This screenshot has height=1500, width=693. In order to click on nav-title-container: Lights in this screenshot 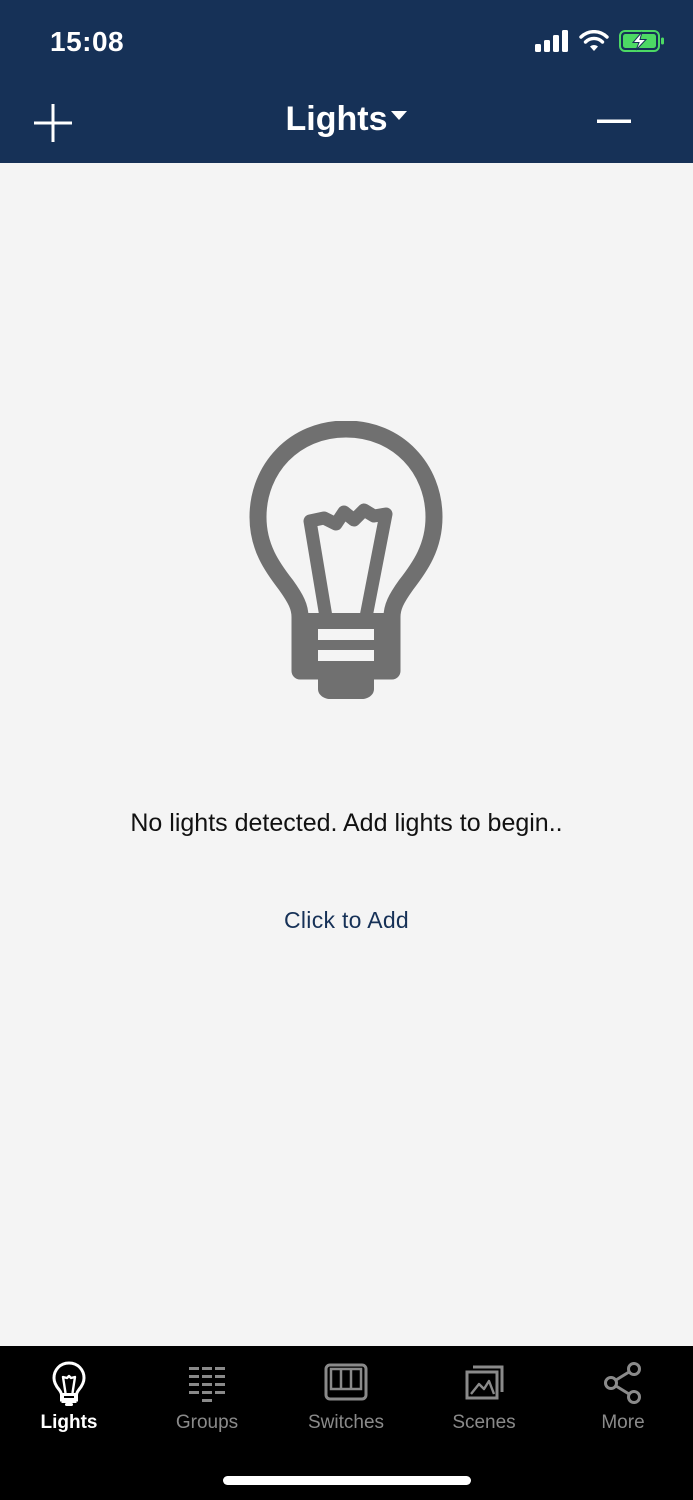, I will do `click(346, 119)`.